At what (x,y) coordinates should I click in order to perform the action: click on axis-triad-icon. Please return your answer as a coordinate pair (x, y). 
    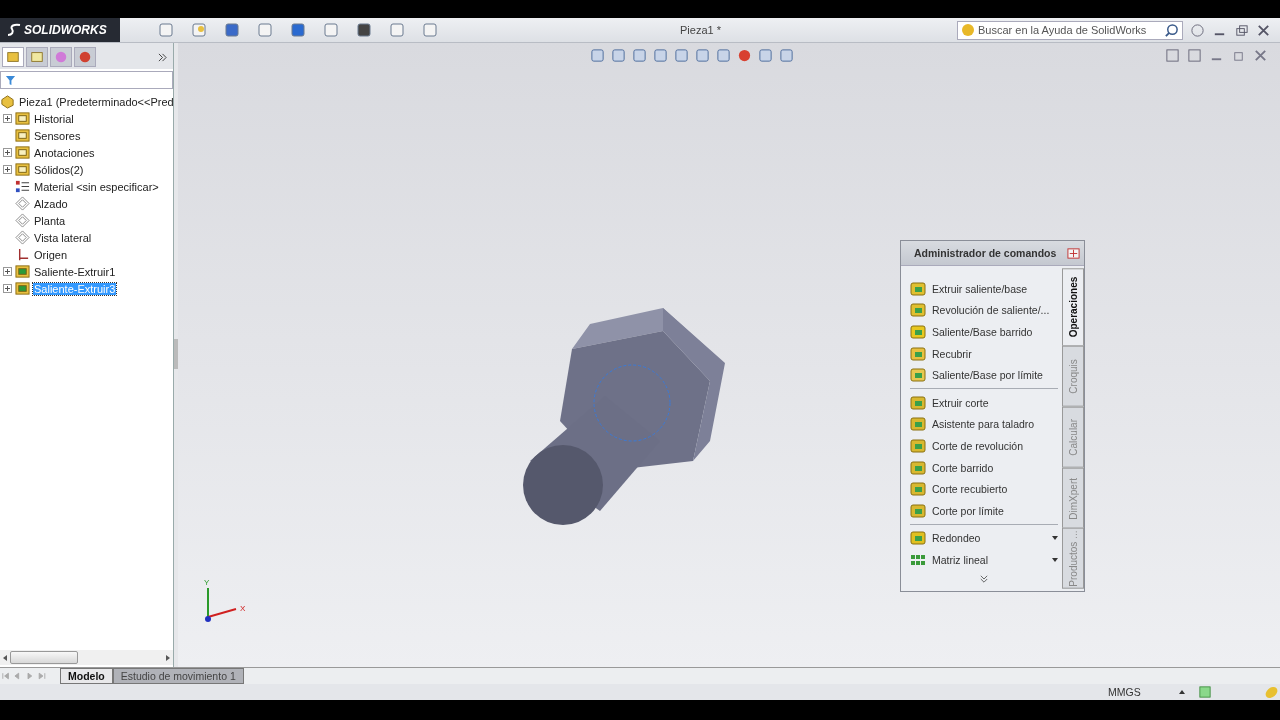
    Looking at the image, I should click on (221, 604).